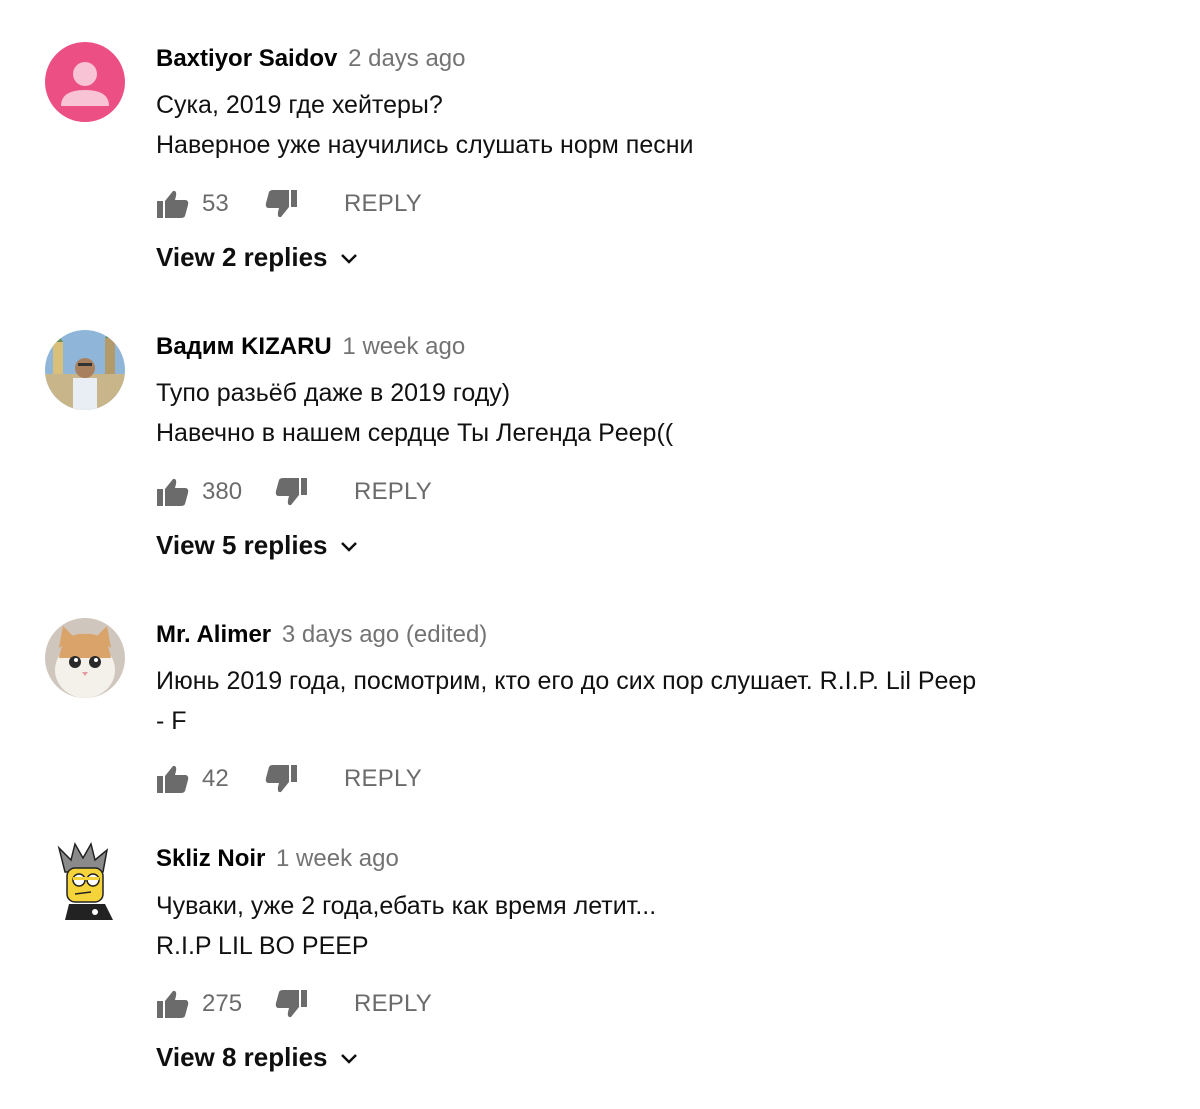  Describe the element at coordinates (262, 946) in the screenshot. I see `comment-text-line: R.I.P LIL BO PEEP` at that location.